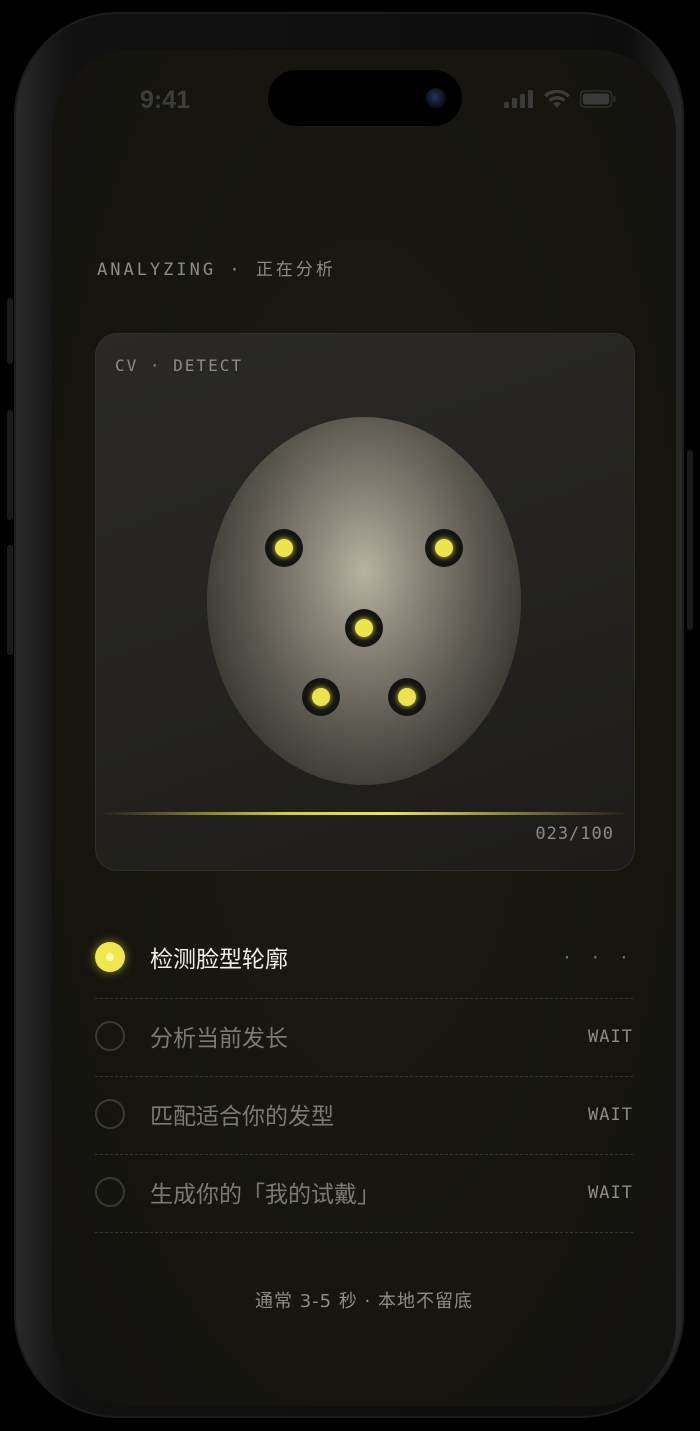 The image size is (700, 1431). I want to click on status-time: 9:41, so click(165, 100).